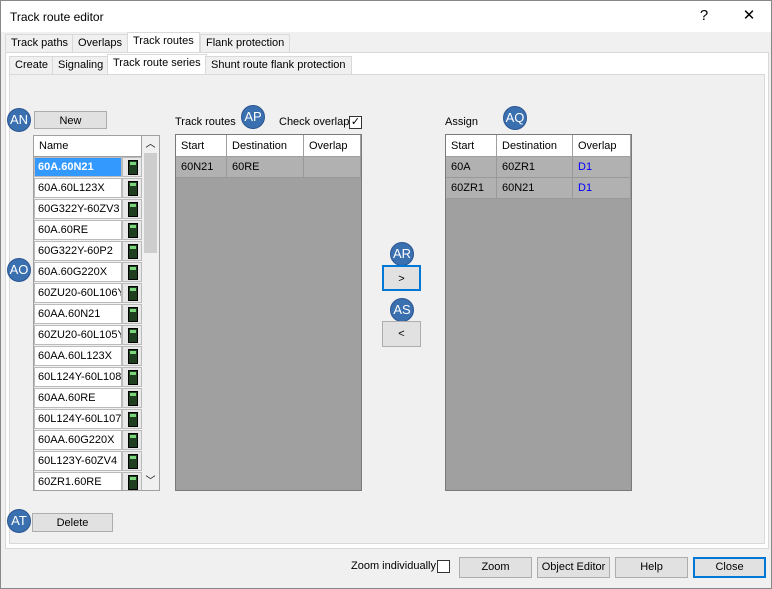 The image size is (772, 589). I want to click on list-item-name: 60A.60L123X, so click(78, 188).